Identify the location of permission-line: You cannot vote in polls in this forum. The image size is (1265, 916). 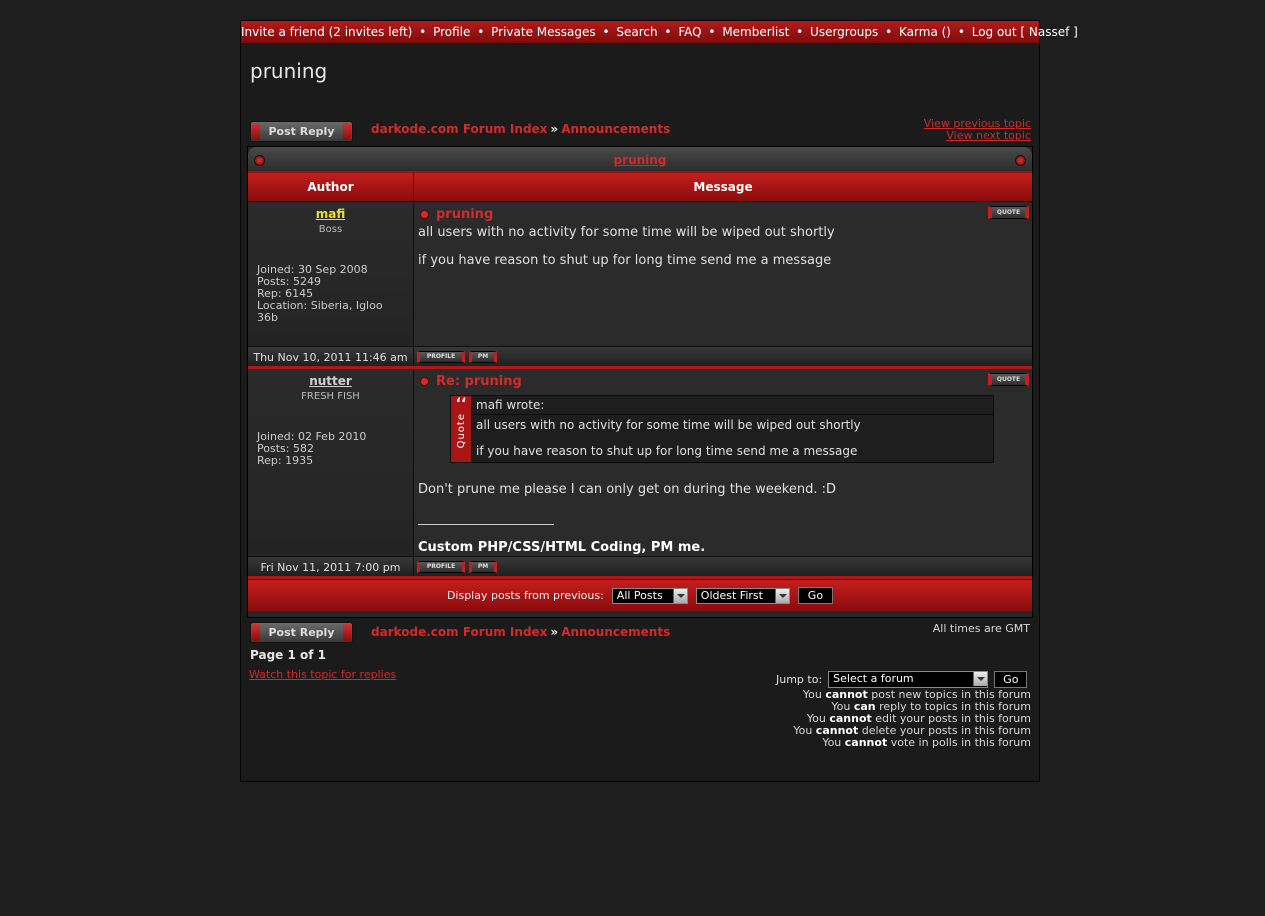
(912, 743).